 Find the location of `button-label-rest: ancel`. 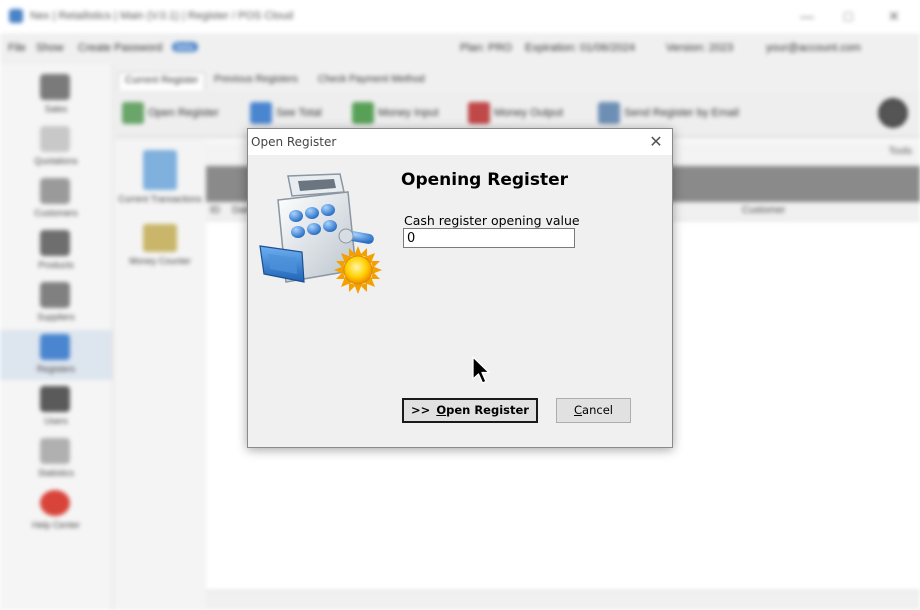

button-label-rest: ancel is located at coordinates (597, 410).